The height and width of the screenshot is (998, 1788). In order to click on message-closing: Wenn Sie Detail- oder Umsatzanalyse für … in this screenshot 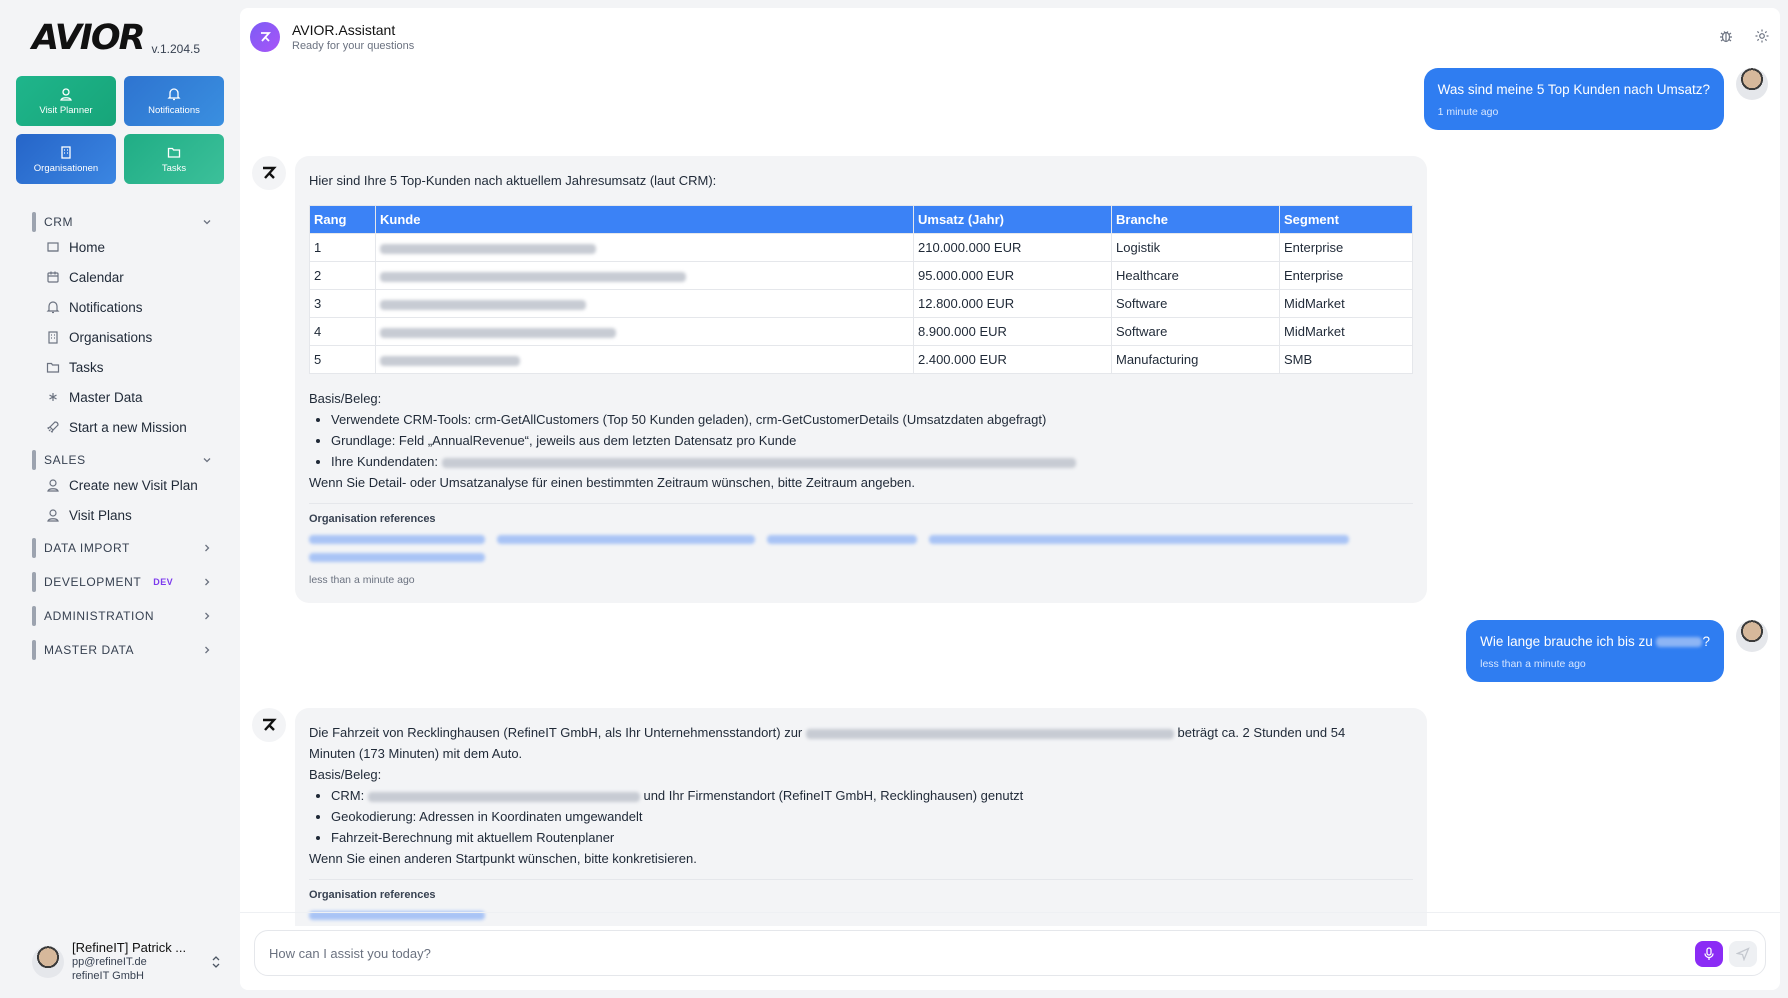, I will do `click(612, 482)`.